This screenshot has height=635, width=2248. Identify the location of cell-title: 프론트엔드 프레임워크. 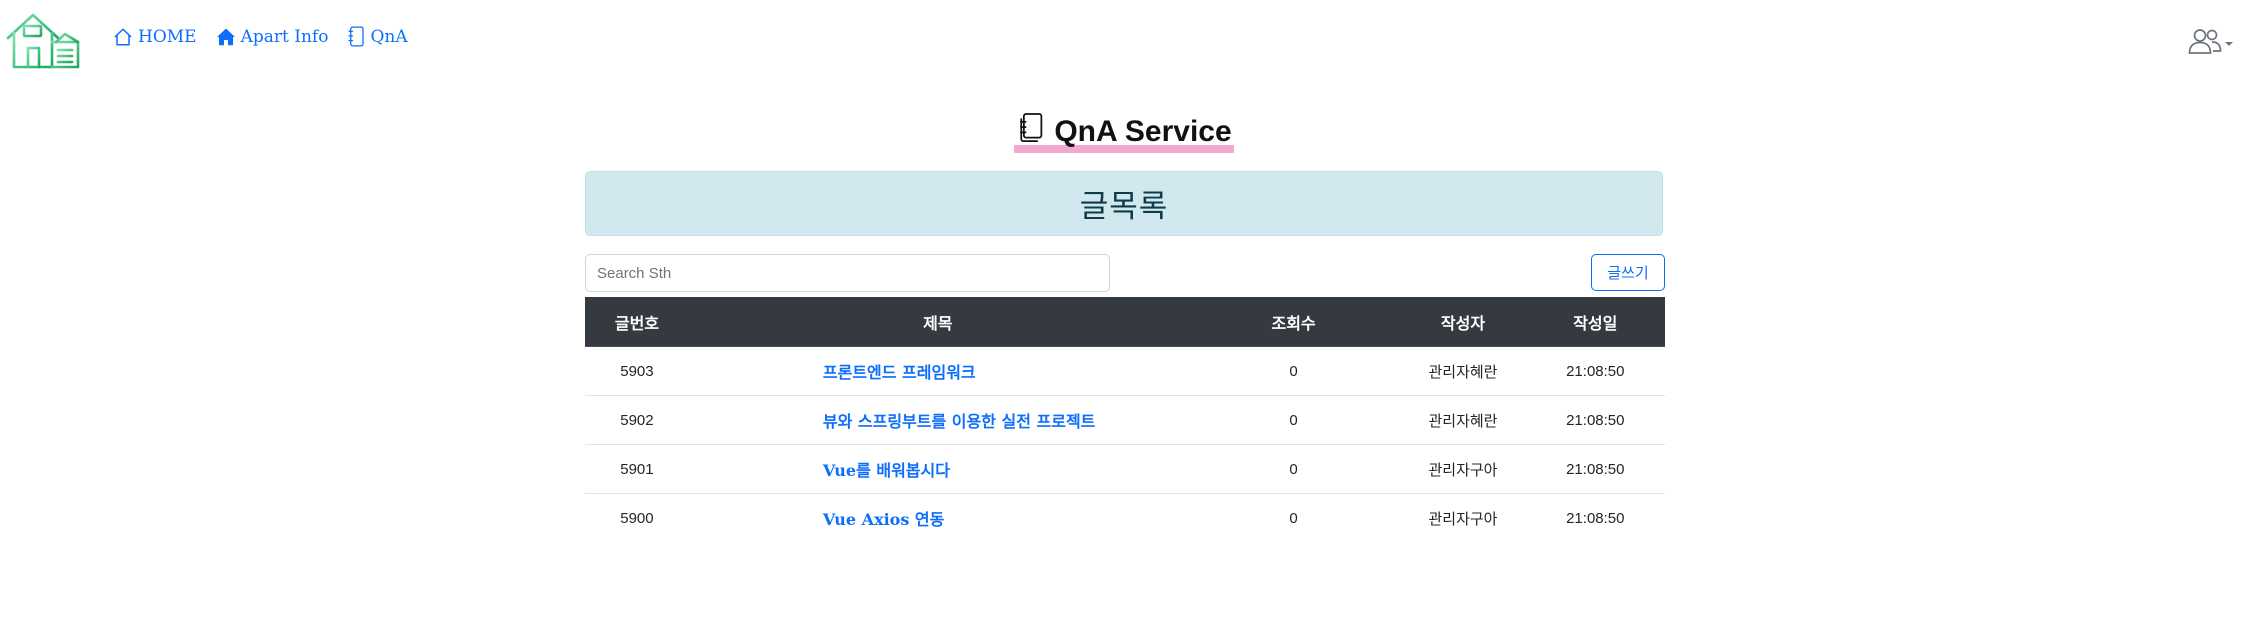
(937, 371).